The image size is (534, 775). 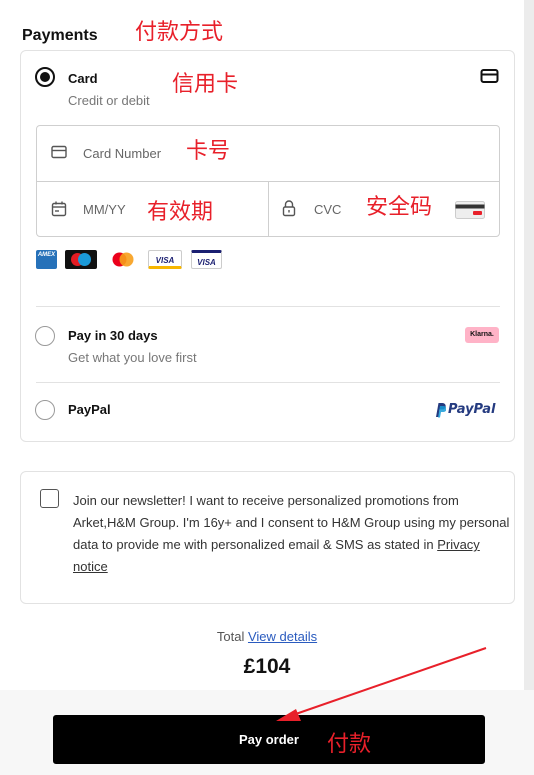 What do you see at coordinates (349, 744) in the screenshot?
I see `annotation-pay: 付款` at bounding box center [349, 744].